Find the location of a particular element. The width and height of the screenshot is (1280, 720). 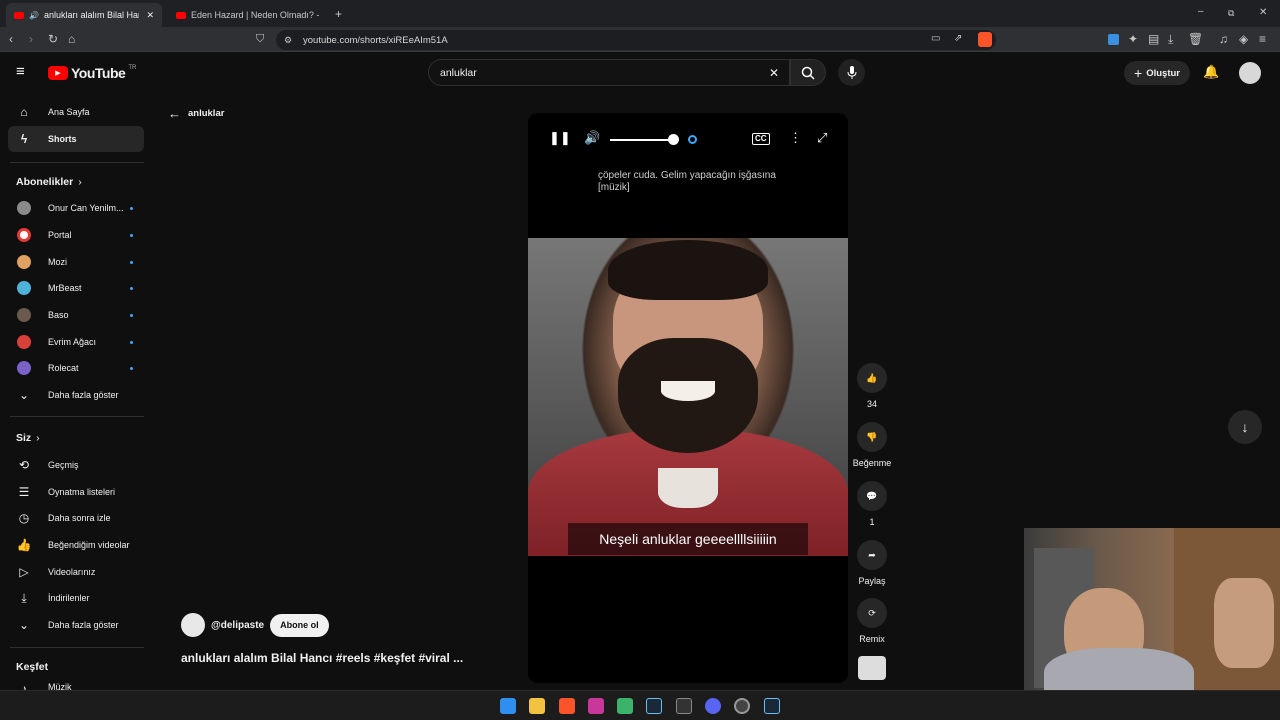

windows-start-icon is located at coordinates (508, 706).